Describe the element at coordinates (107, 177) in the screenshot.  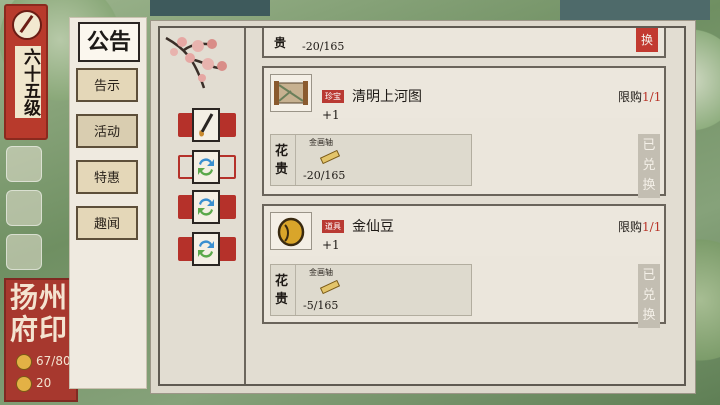
I see `tab-special-offer: 特惠` at that location.